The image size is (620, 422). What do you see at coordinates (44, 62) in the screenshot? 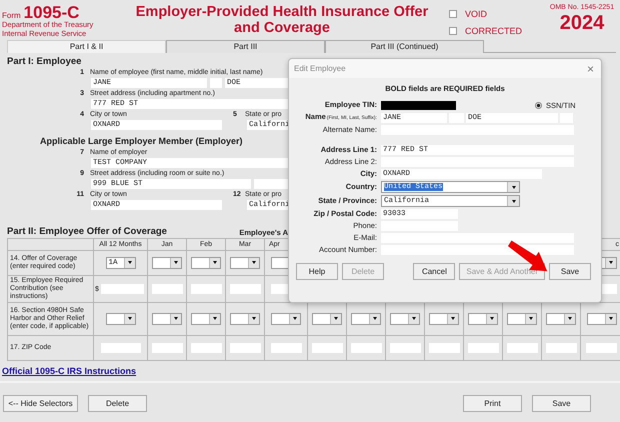
I see `section-heading: Part I: Employee` at bounding box center [44, 62].